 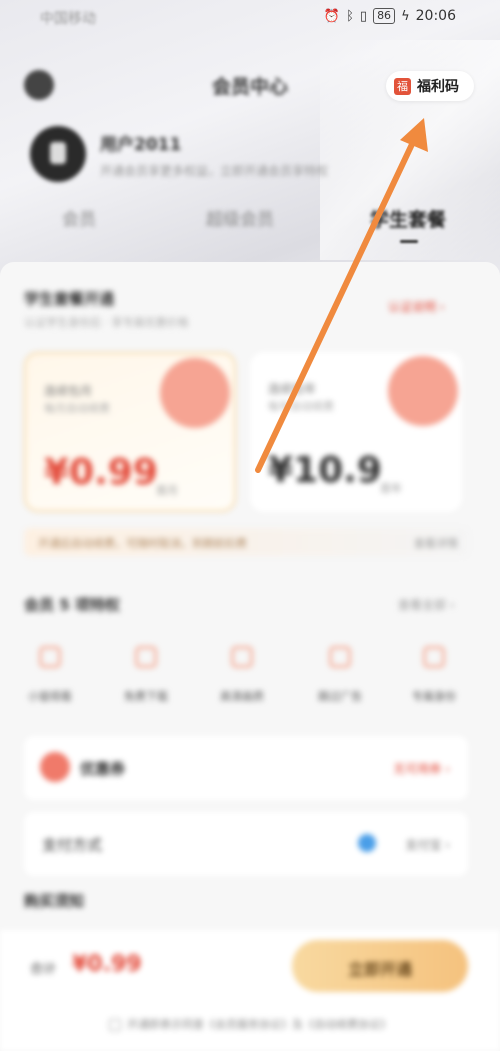 I want to click on welfare-icon: 福, so click(x=402, y=86).